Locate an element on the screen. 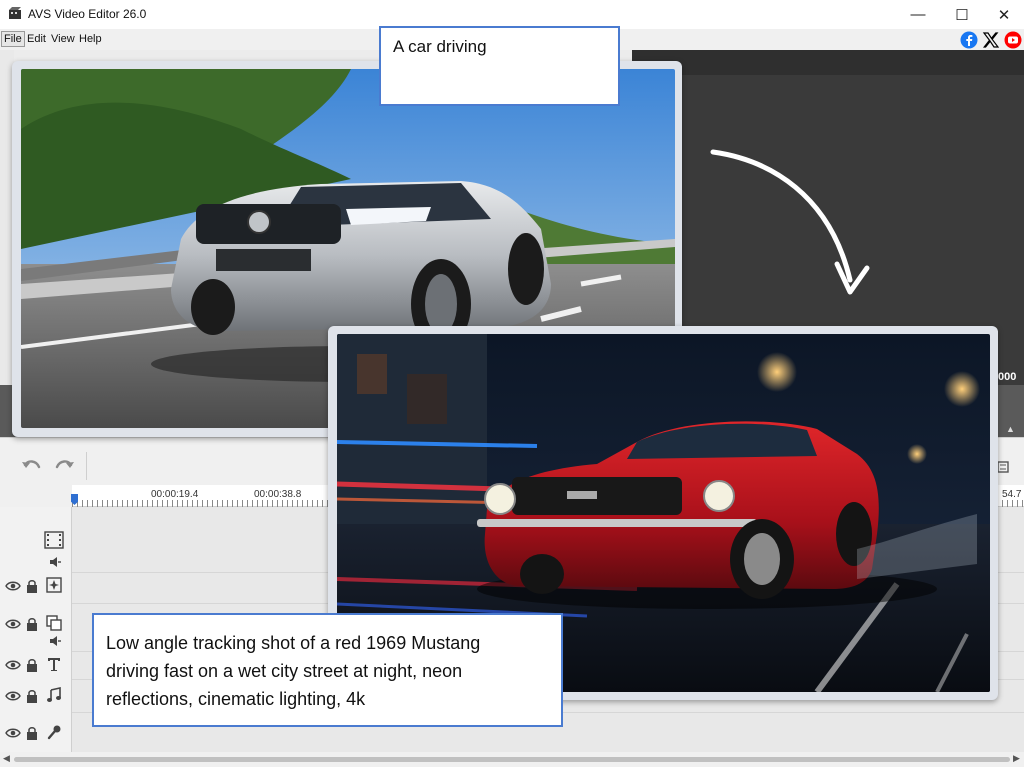 Image resolution: width=1024 pixels, height=767 pixels. window-title: AVS Video Editor 26.0 is located at coordinates (87, 14).